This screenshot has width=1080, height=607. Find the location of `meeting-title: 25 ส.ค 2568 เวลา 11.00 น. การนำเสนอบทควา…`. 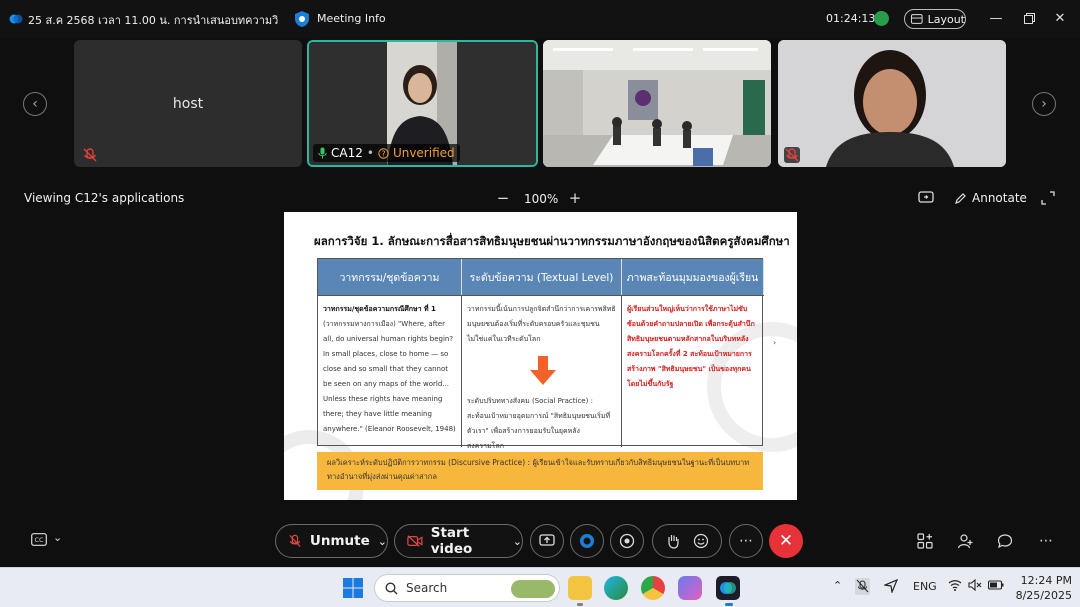

meeting-title: 25 ส.ค 2568 เวลา 11.00 น. การนำเสนอบทควา… is located at coordinates (153, 20).